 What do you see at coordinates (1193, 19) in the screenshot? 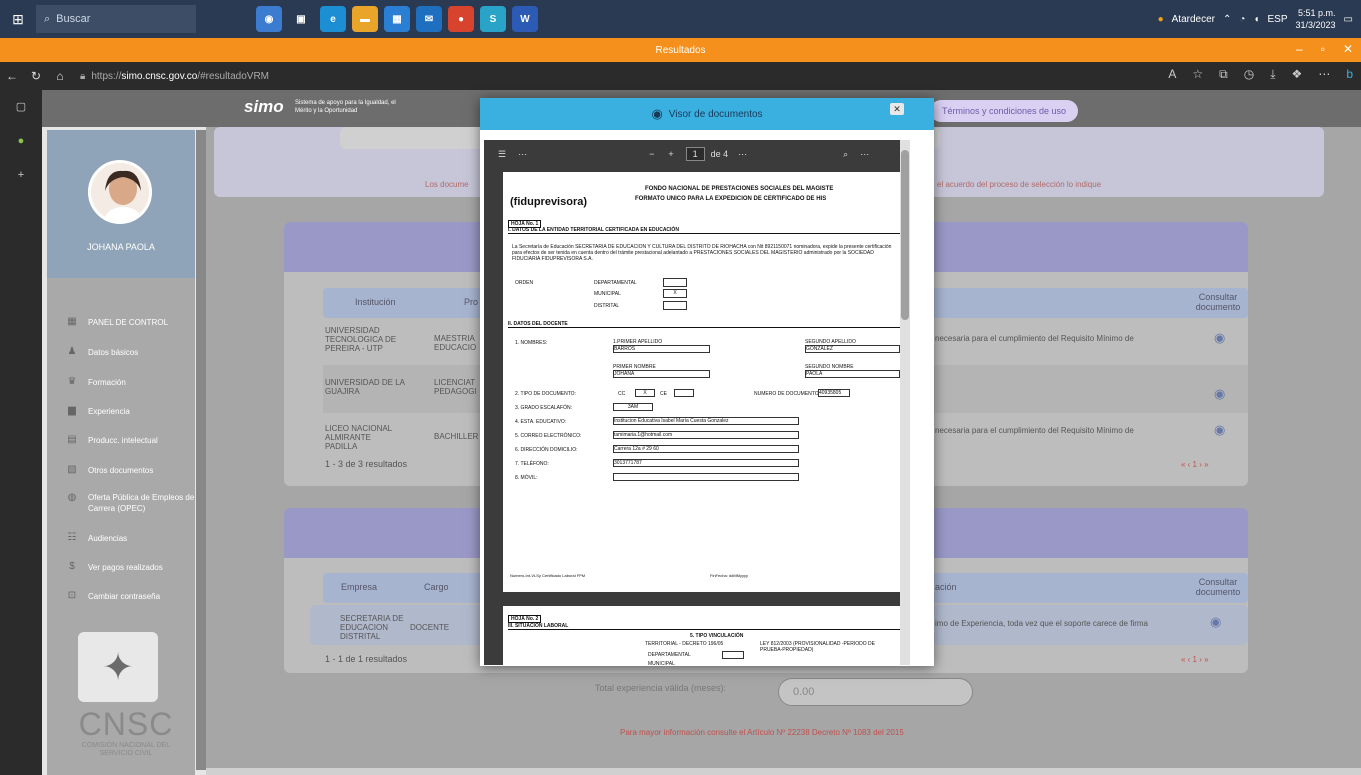
I see `weather-label: Atardecer` at bounding box center [1193, 19].